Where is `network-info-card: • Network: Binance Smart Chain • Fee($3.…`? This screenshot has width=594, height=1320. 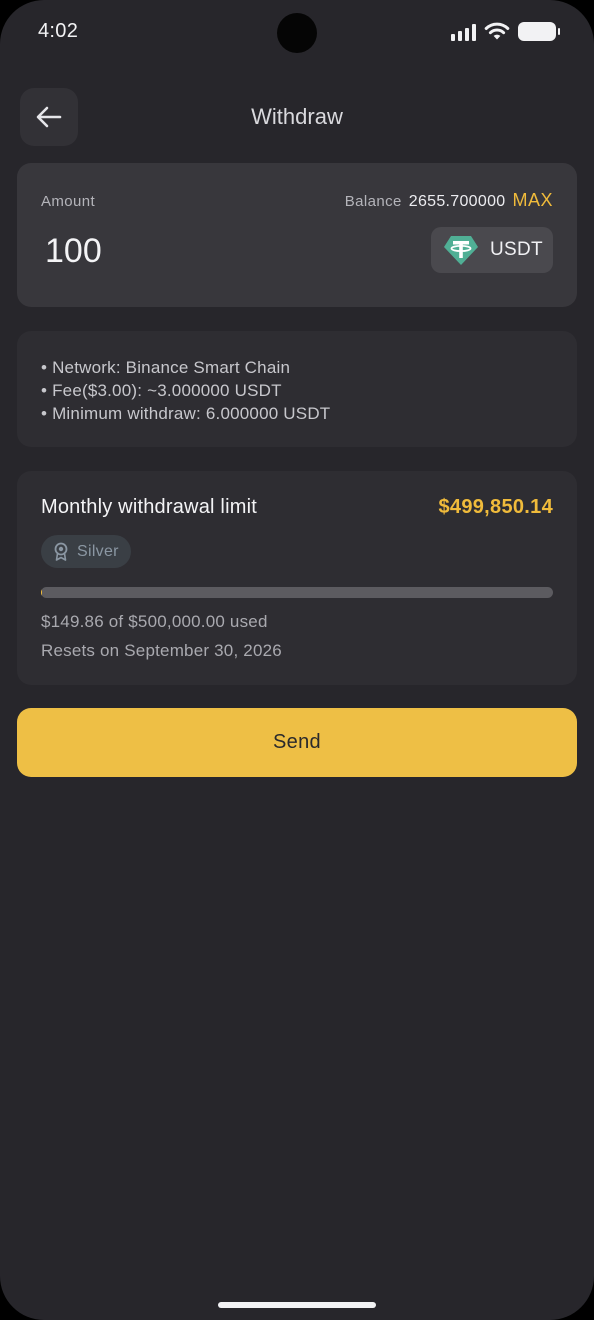
network-info-card: • Network: Binance Smart Chain • Fee($3.… is located at coordinates (297, 389).